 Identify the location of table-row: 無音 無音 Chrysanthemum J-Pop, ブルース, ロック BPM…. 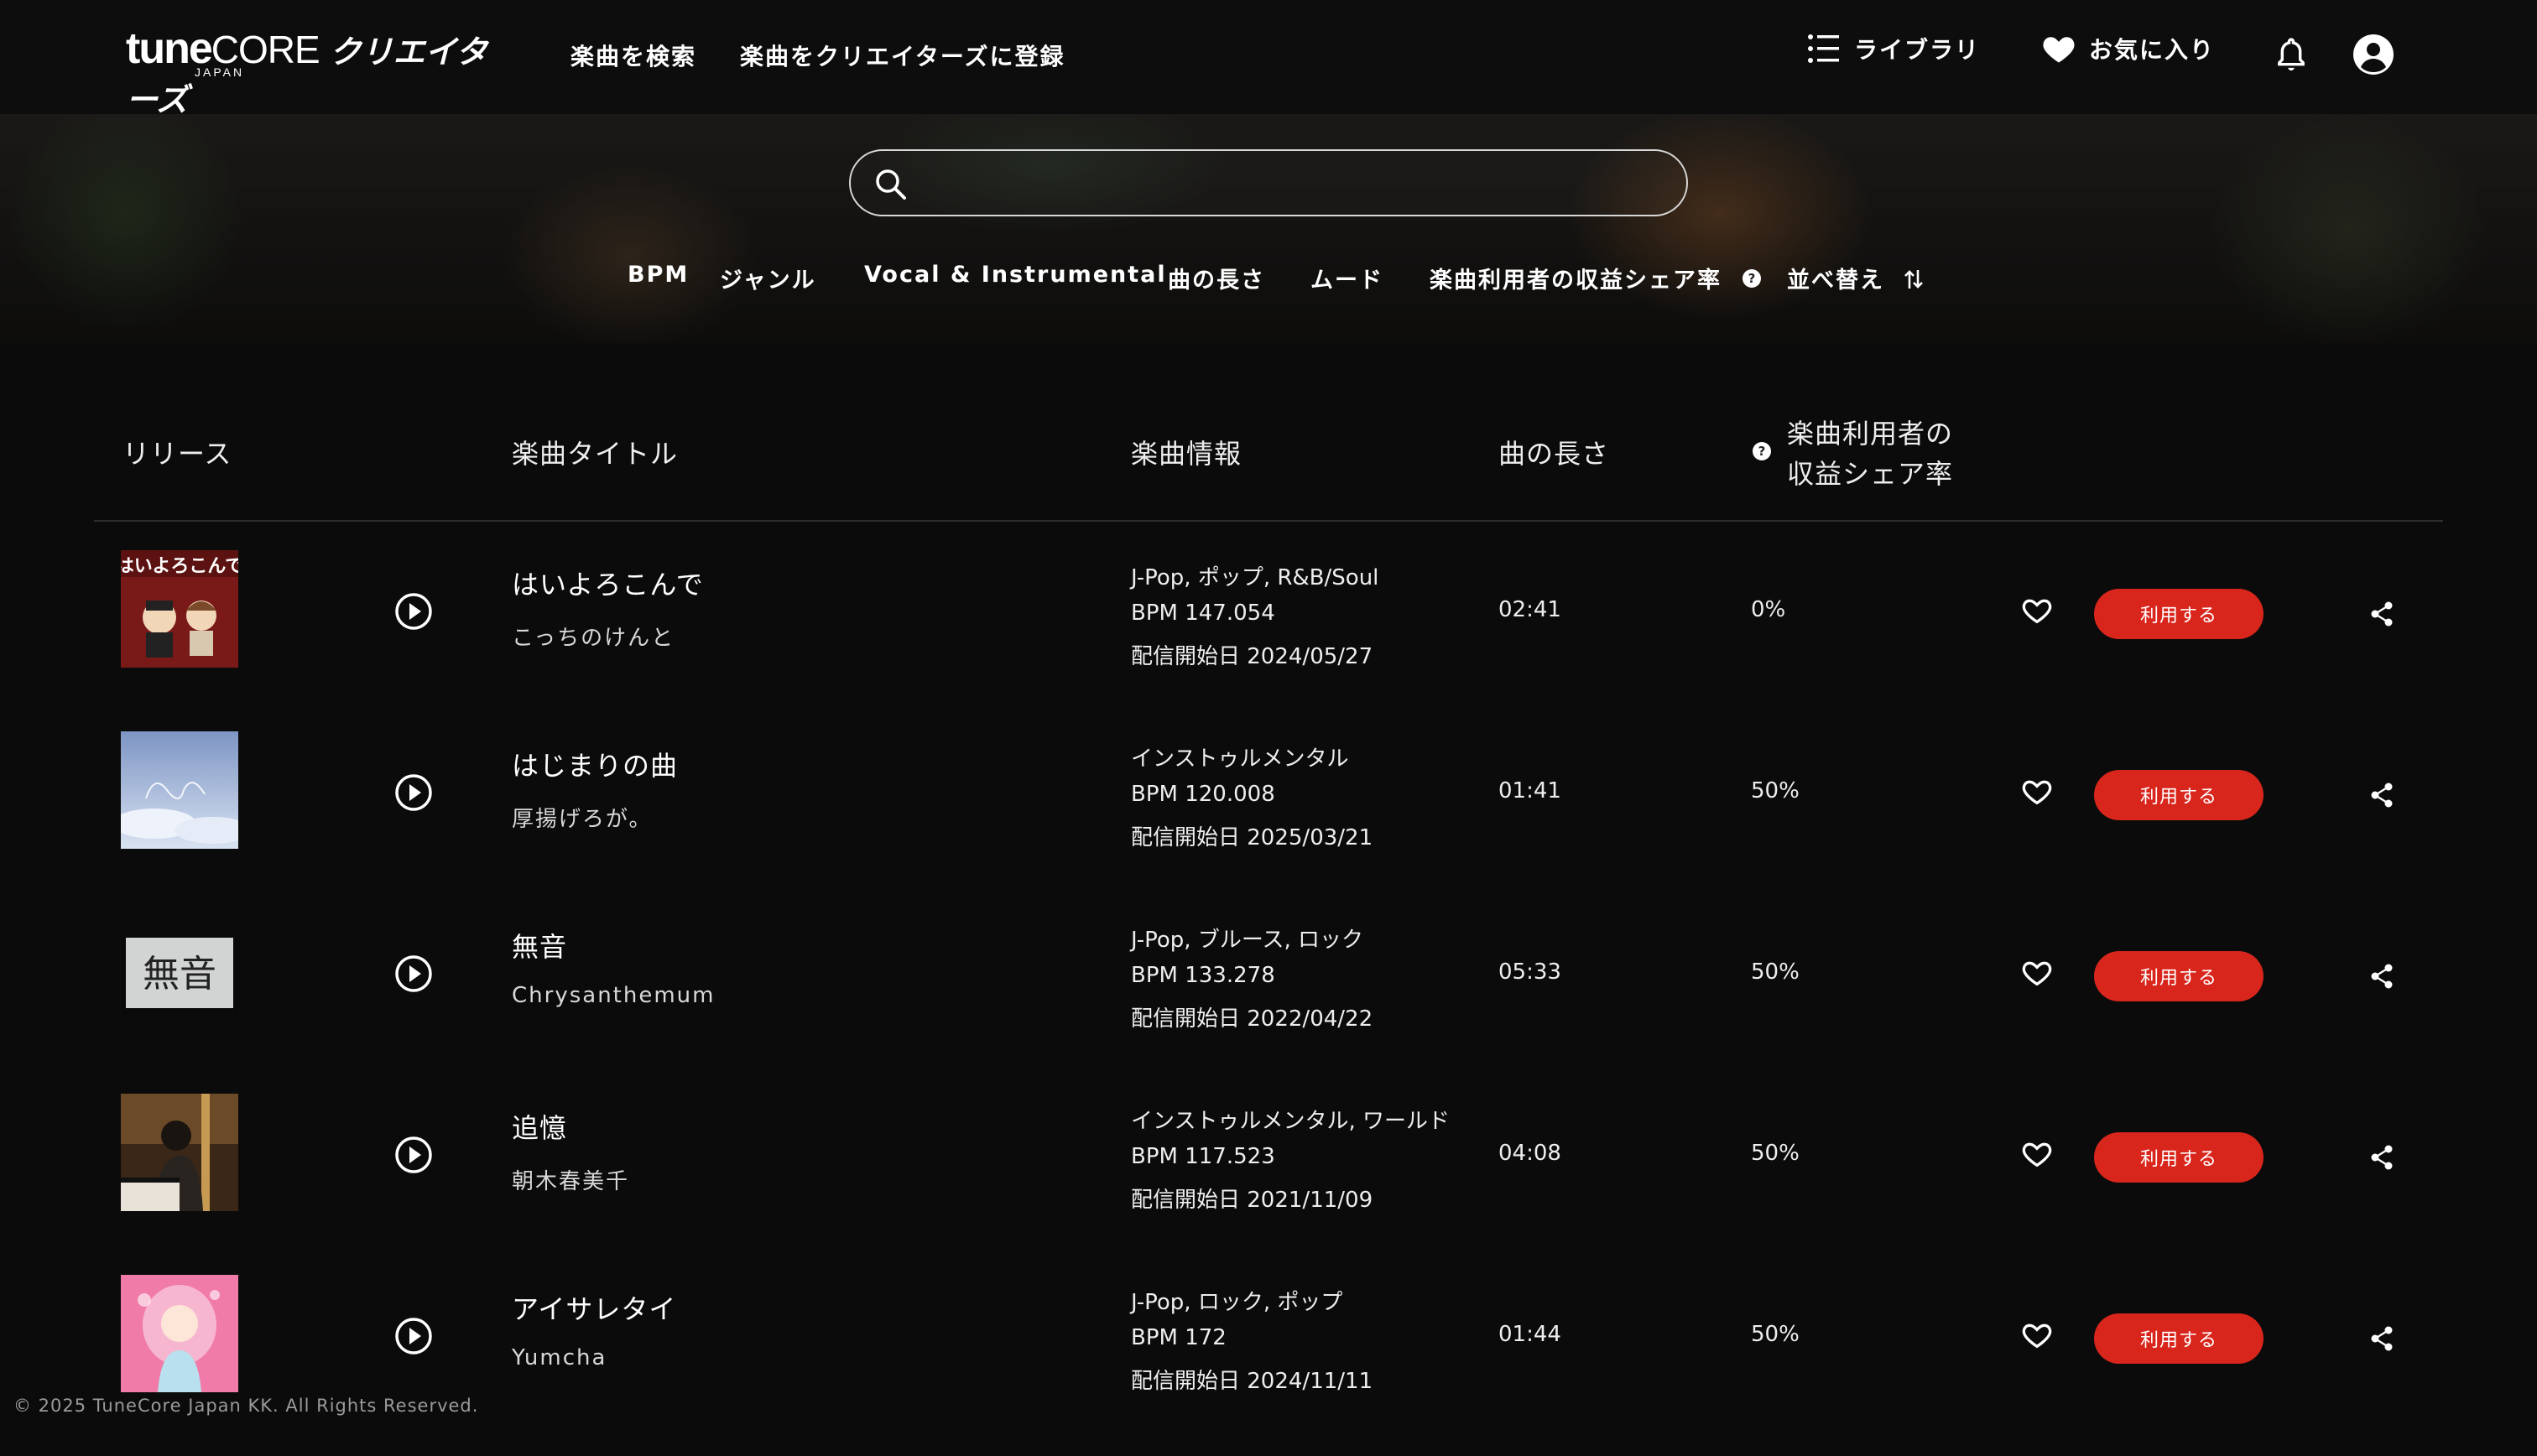
(1268, 1004).